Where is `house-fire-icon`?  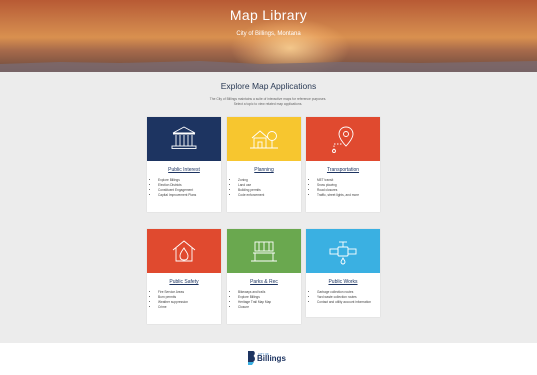
house-fire-icon is located at coordinates (184, 251).